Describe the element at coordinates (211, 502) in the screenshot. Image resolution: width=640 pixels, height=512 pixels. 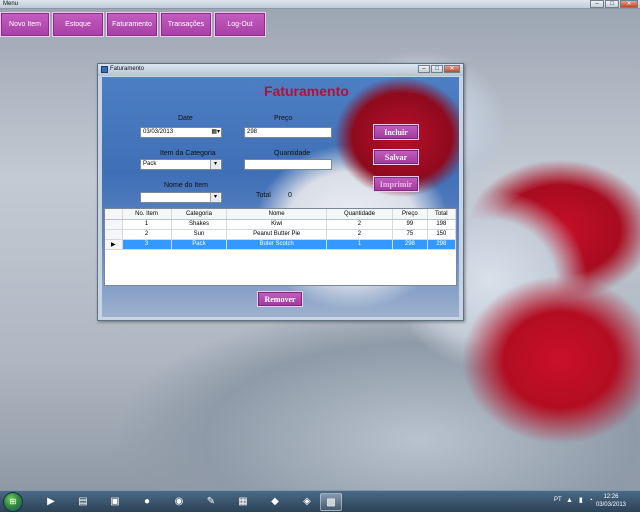
I see `app-icon-1: ✎` at that location.